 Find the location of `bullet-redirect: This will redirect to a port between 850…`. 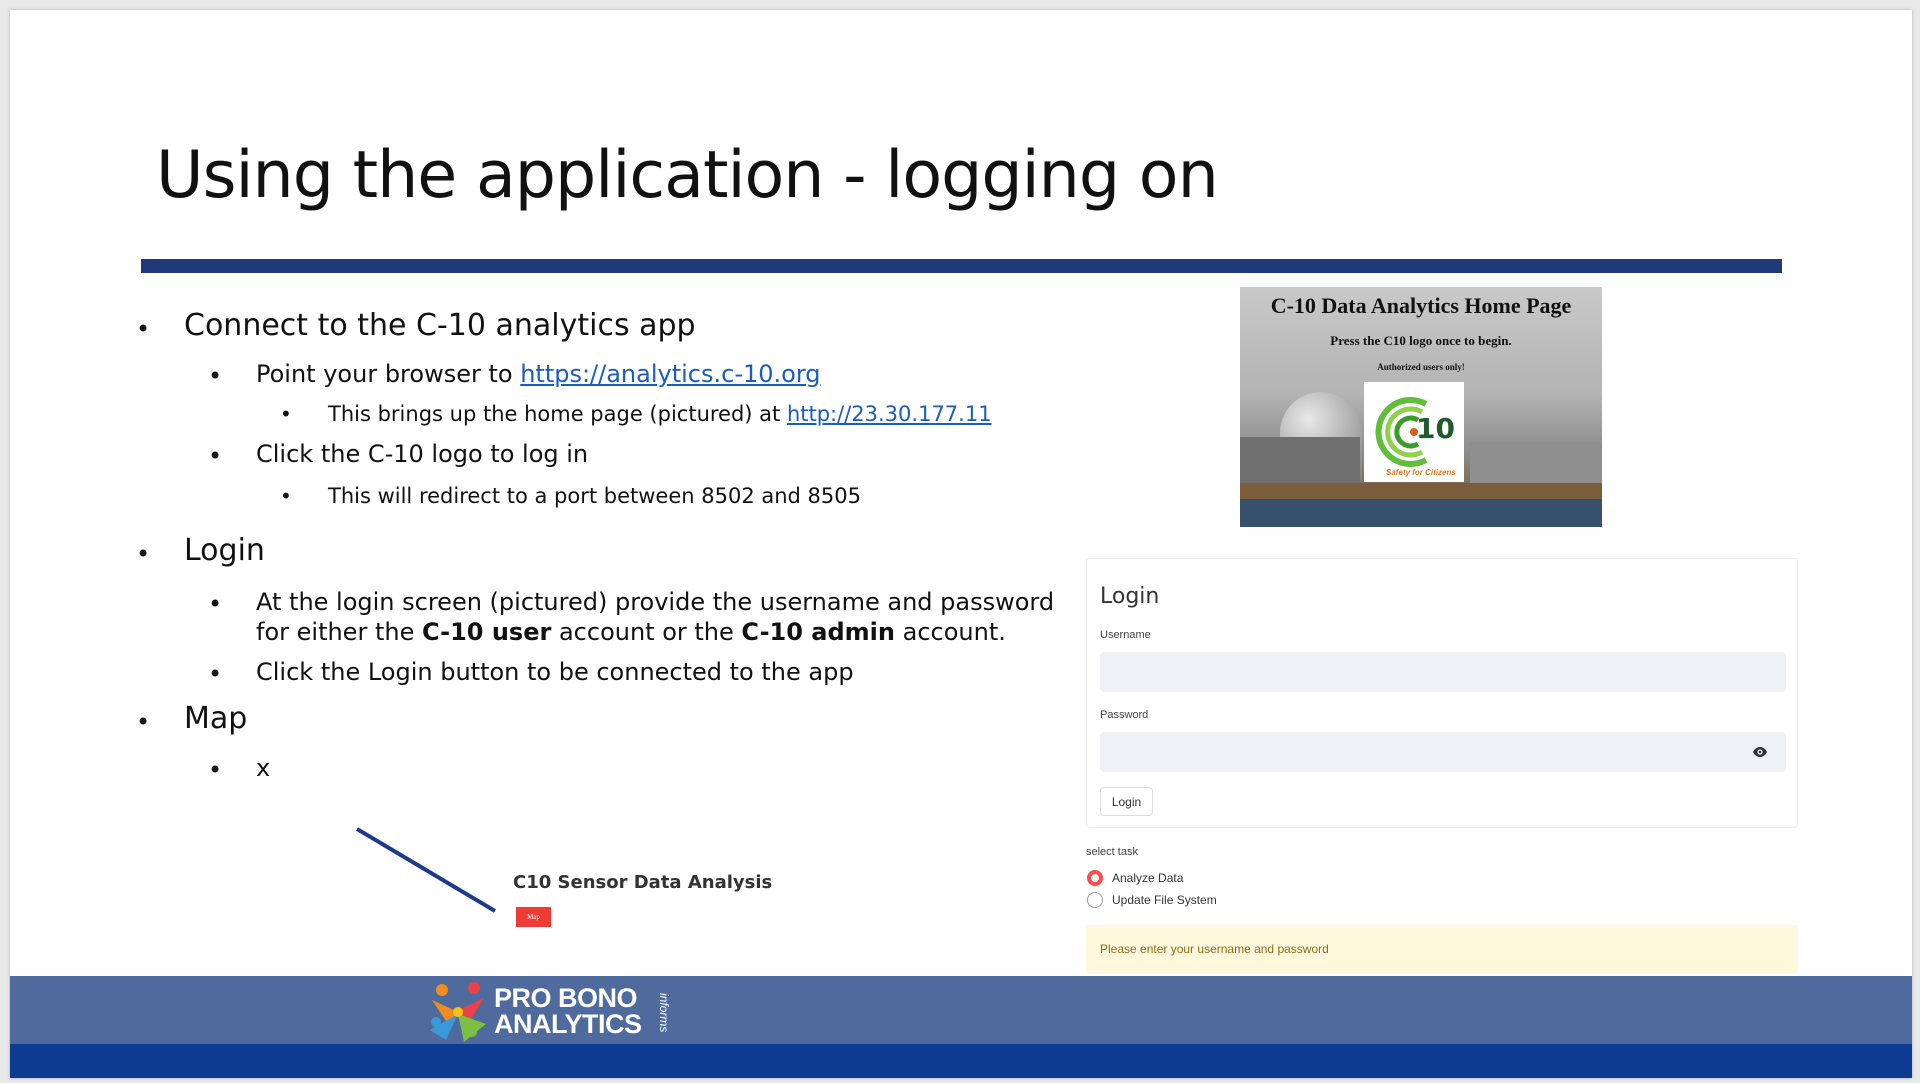

bullet-redirect: This will redirect to a port between 850… is located at coordinates (594, 496).